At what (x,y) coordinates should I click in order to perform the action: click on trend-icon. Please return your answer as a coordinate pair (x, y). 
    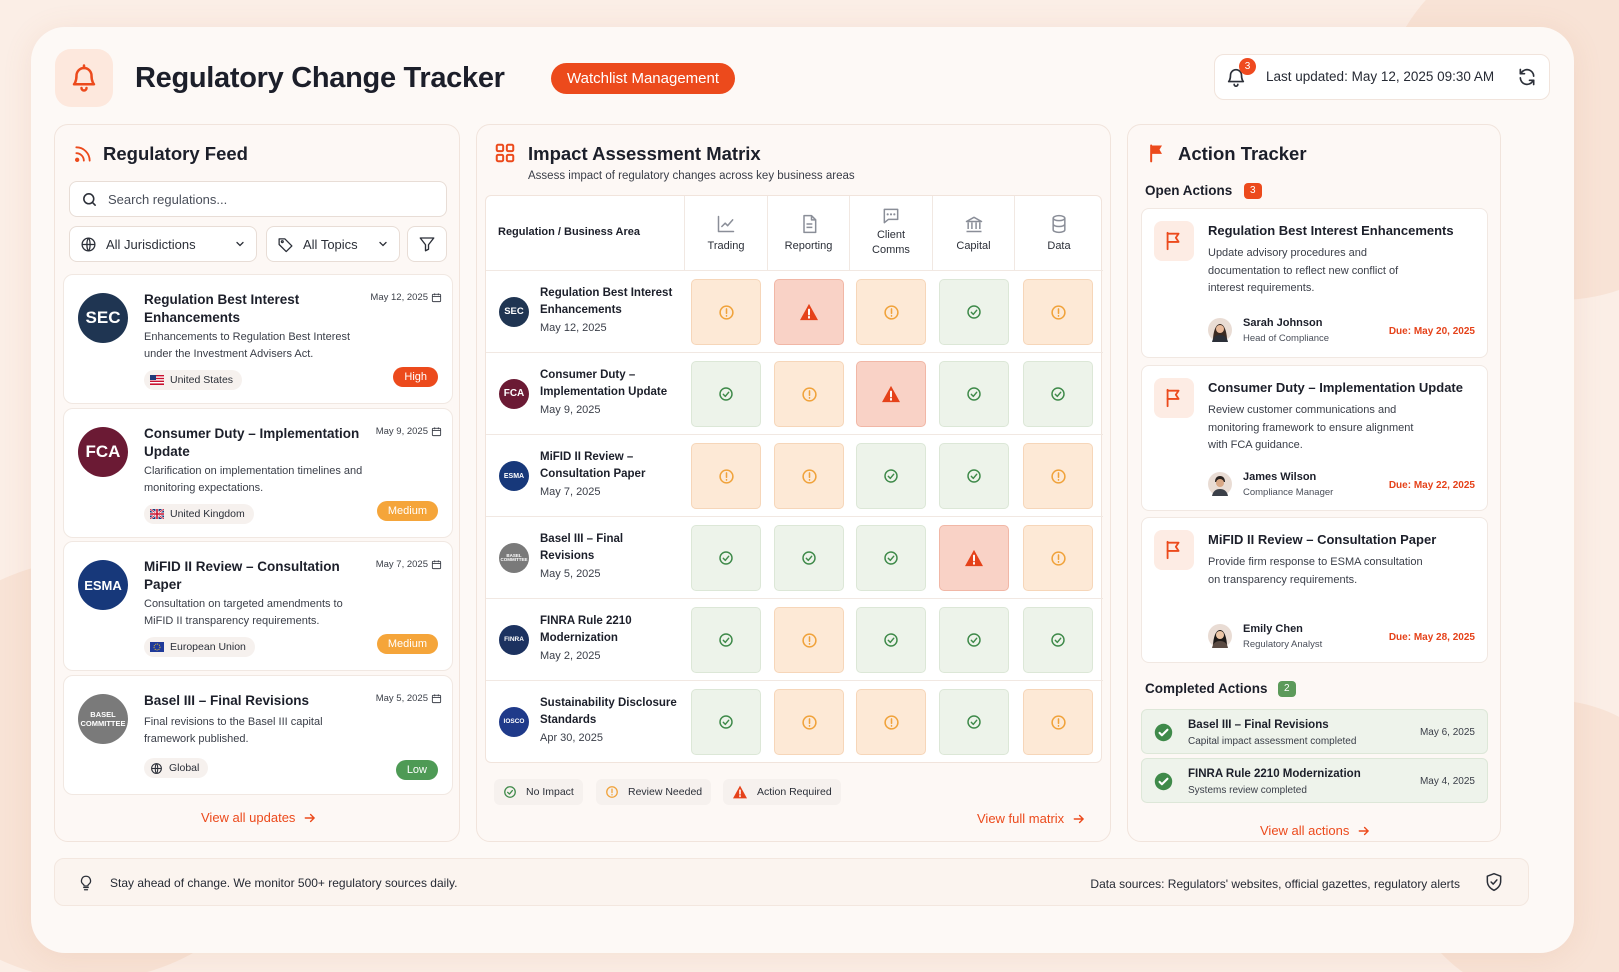
    Looking at the image, I should click on (726, 224).